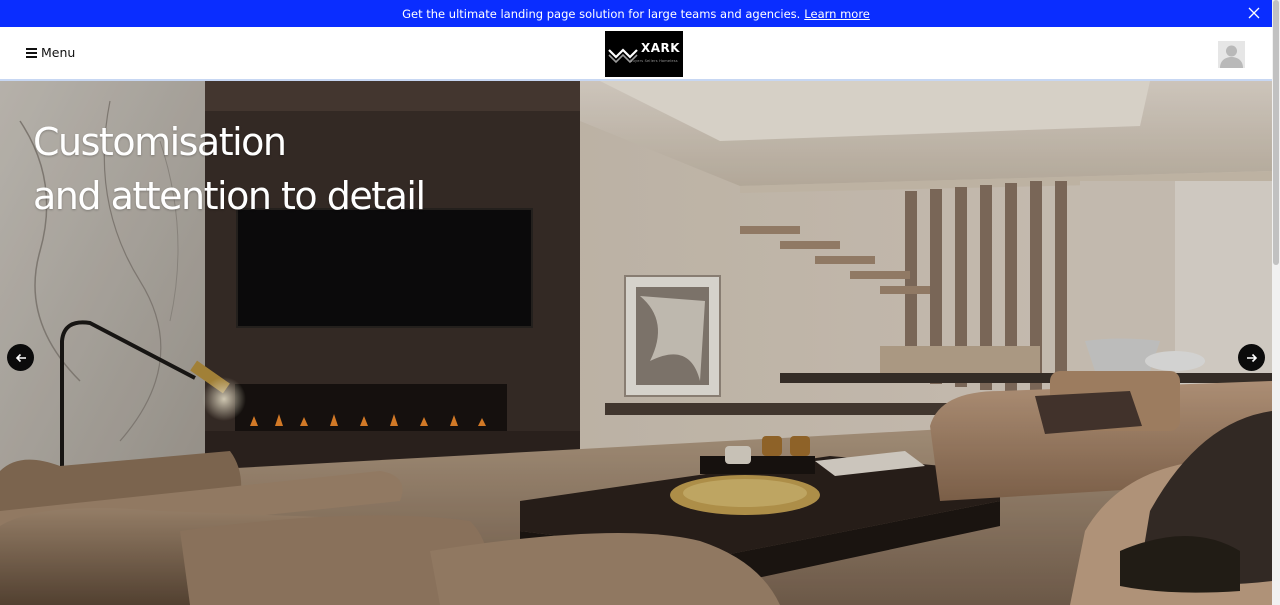  I want to click on avatar-icon, so click(1231, 54).